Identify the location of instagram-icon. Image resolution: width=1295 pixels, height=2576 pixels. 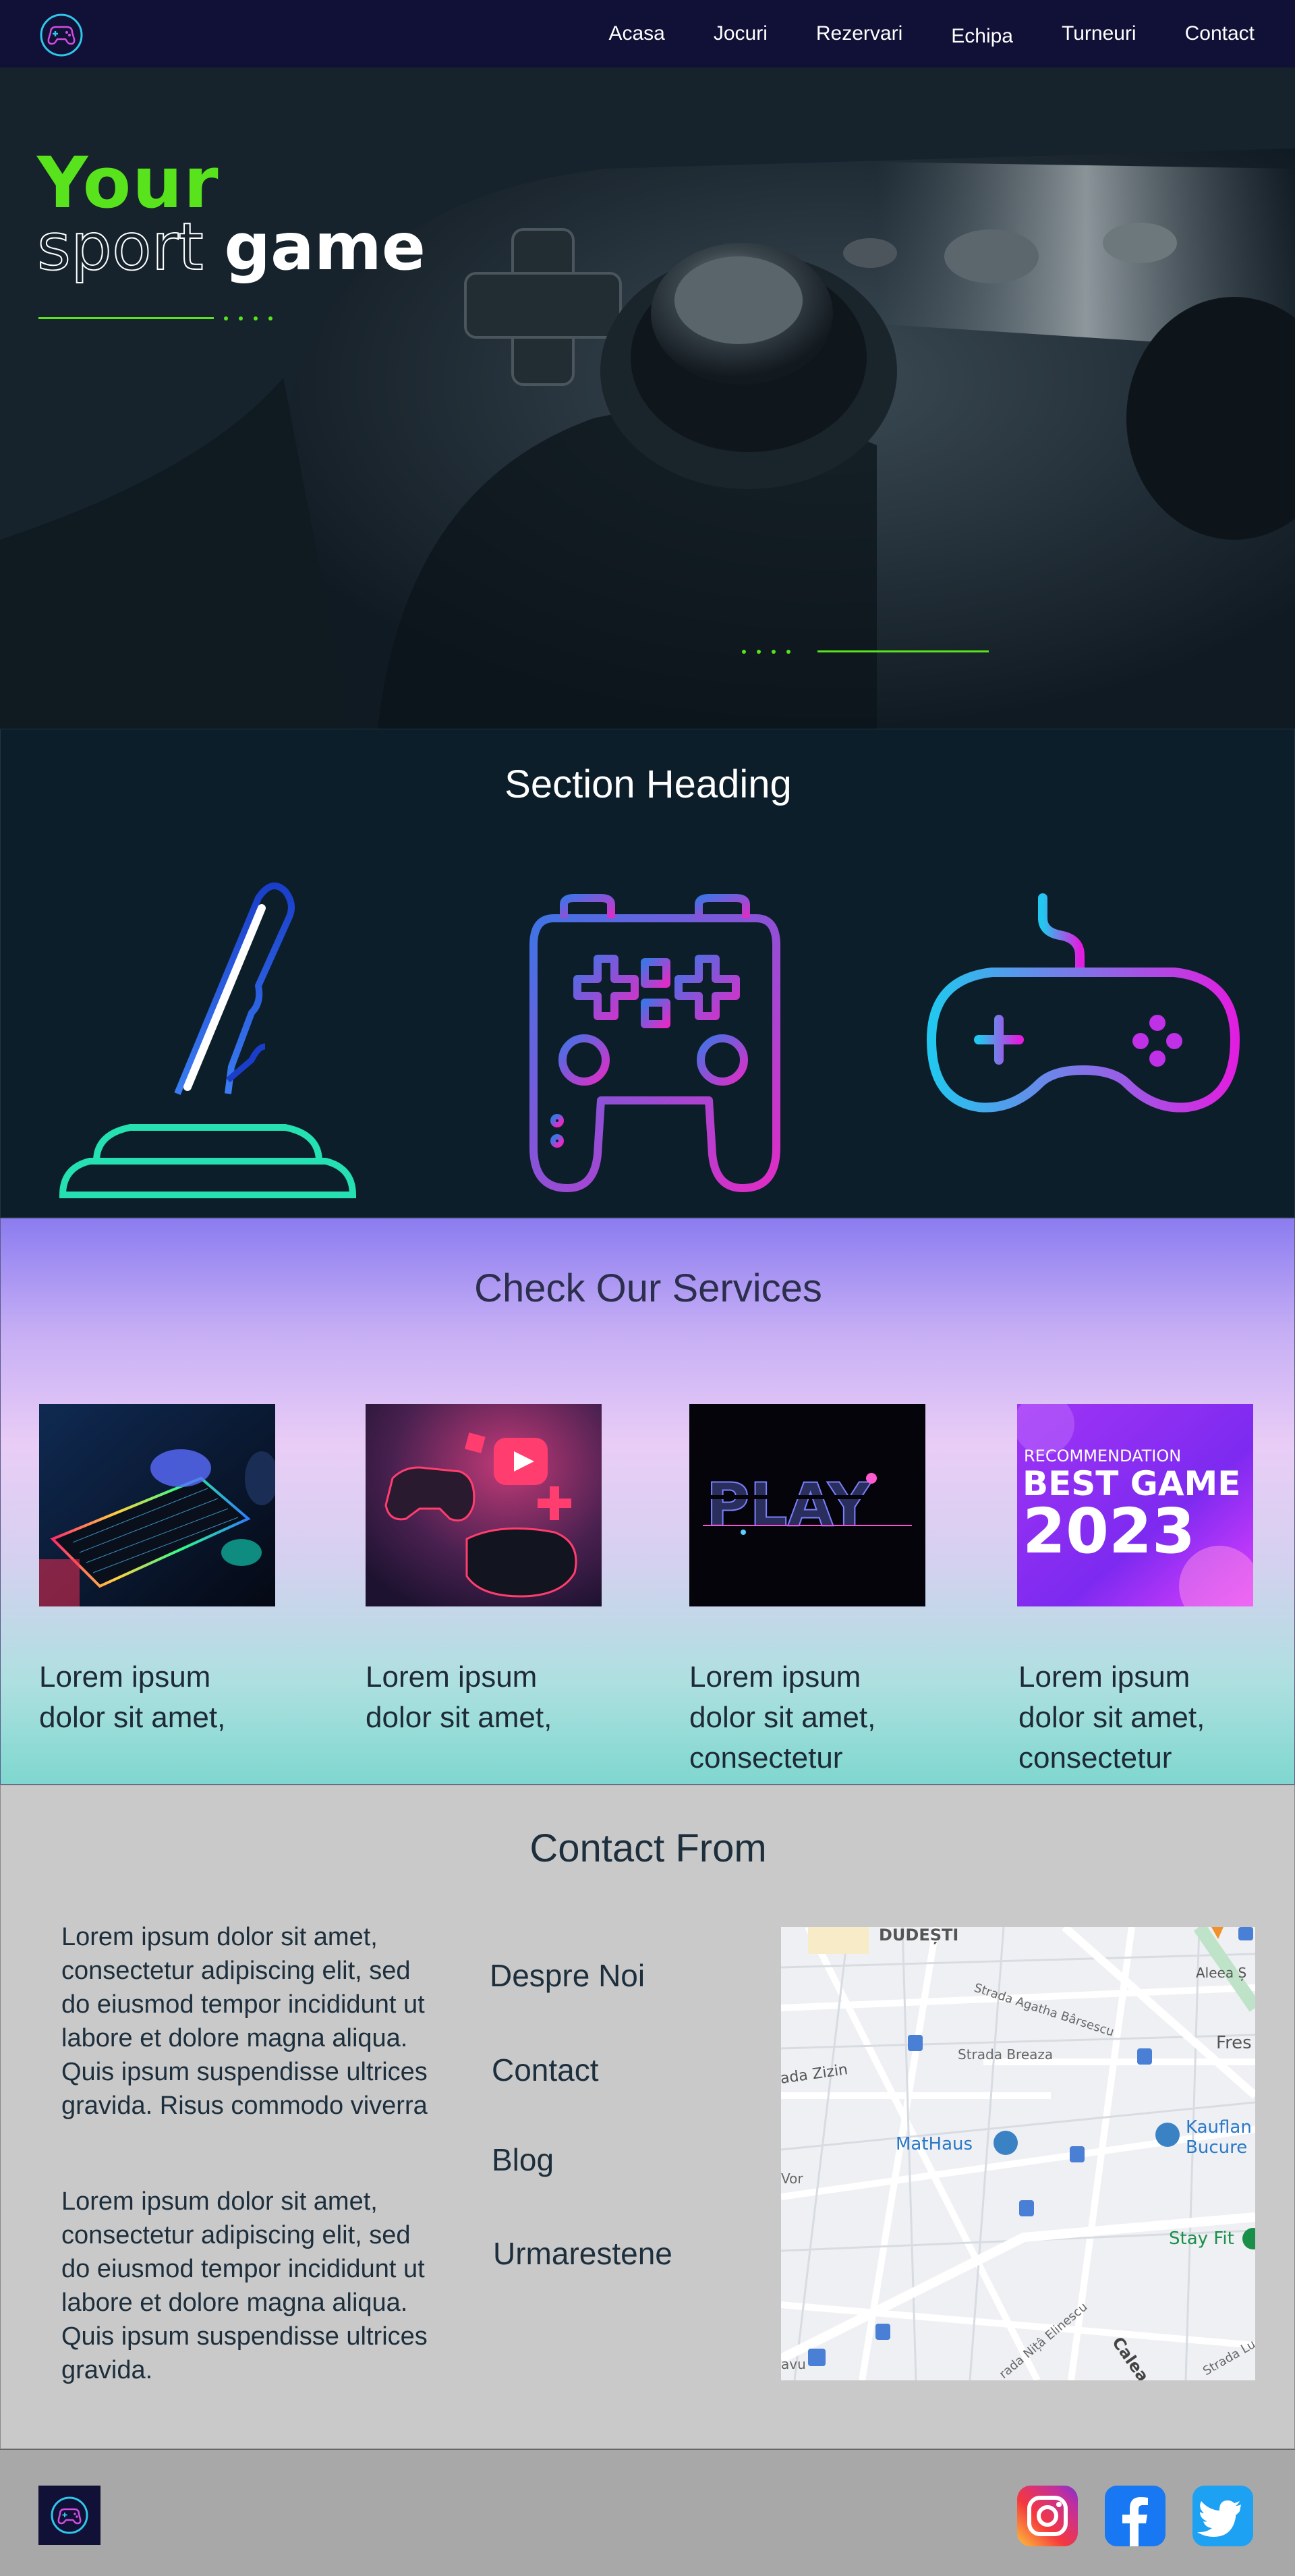
(1047, 2516).